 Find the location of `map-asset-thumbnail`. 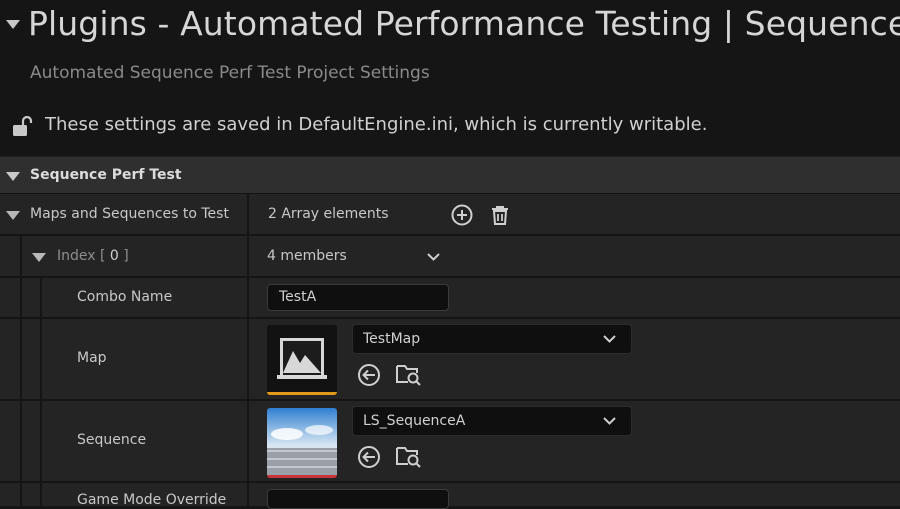

map-asset-thumbnail is located at coordinates (302, 360).